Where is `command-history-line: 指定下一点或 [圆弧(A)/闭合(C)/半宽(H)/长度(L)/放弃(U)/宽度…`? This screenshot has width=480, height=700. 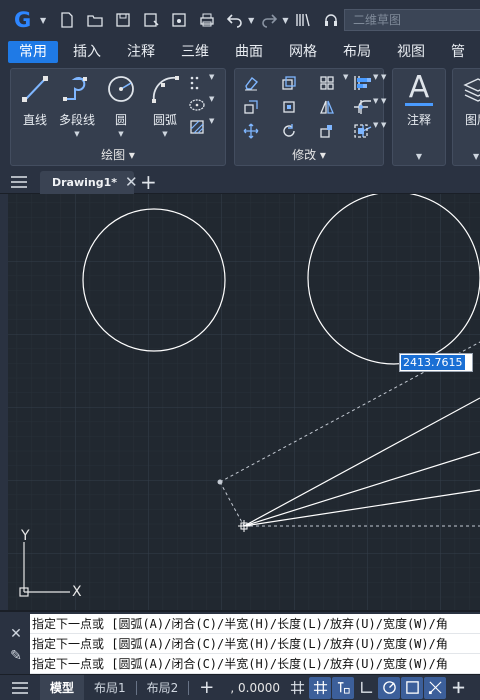 command-history-line: 指定下一点或 [圆弧(A)/闭合(C)/半宽(H)/长度(L)/放弃(U)/宽度… is located at coordinates (255, 624).